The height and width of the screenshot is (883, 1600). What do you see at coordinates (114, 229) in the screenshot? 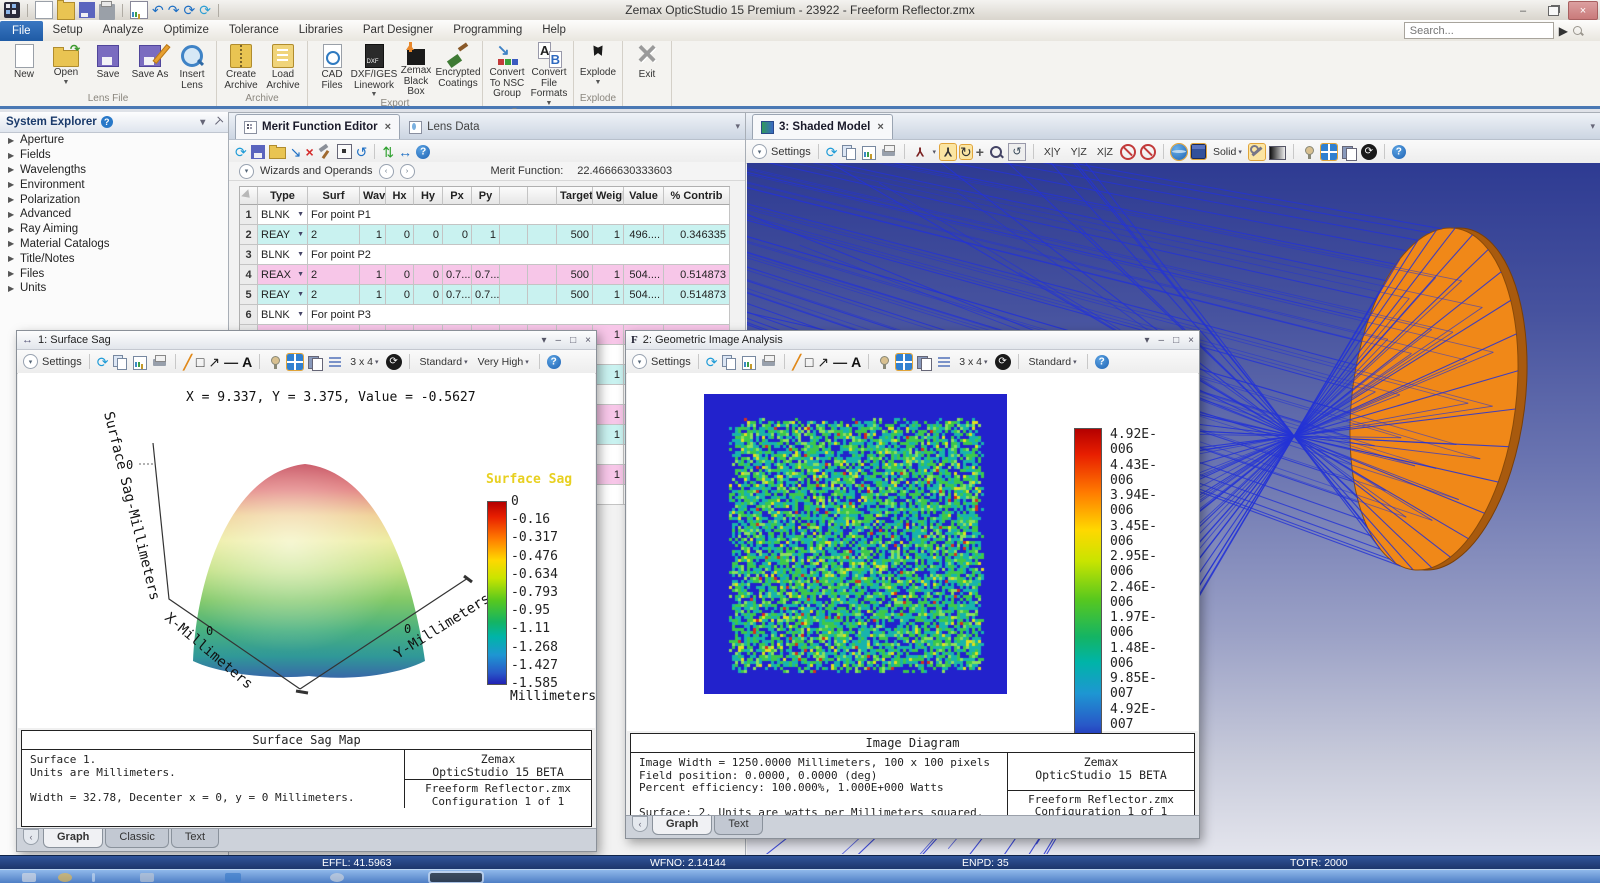
I see `sidebar-item-ray-aiming: ▶ Ray Aiming` at bounding box center [114, 229].